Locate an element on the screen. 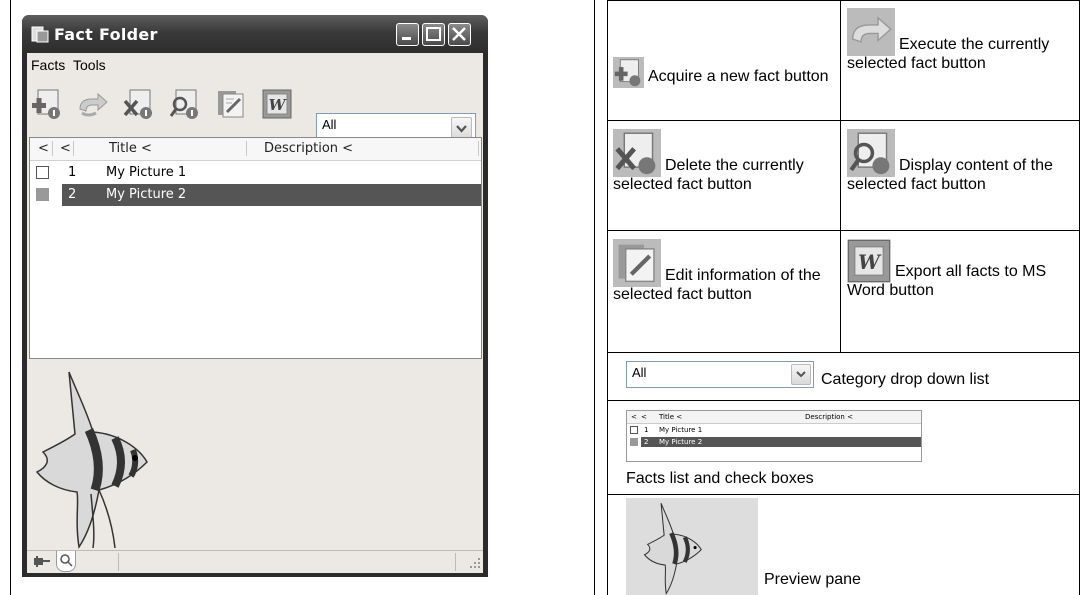 This screenshot has width=1080, height=595. maximize-icon is located at coordinates (433, 34).